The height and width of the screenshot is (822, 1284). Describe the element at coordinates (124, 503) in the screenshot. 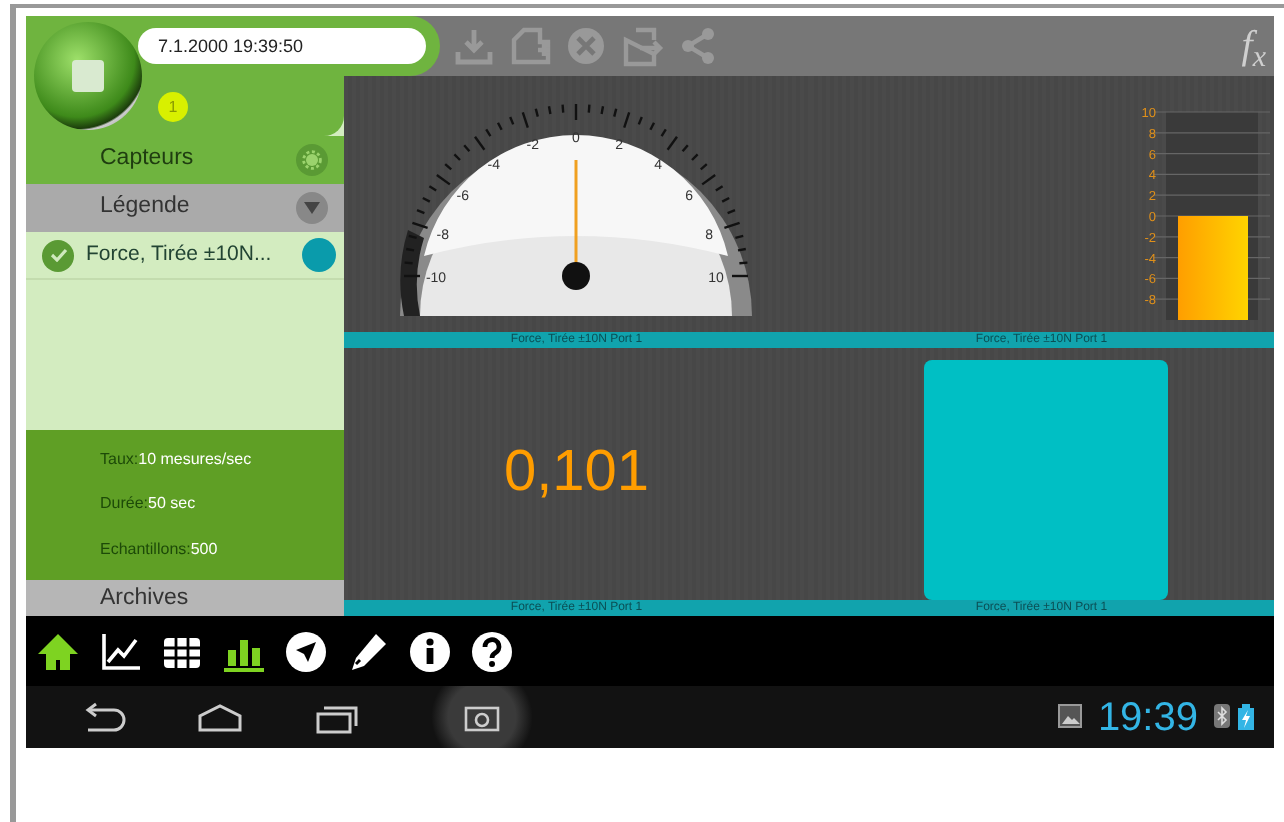

I see `info-label: Durée:` at that location.